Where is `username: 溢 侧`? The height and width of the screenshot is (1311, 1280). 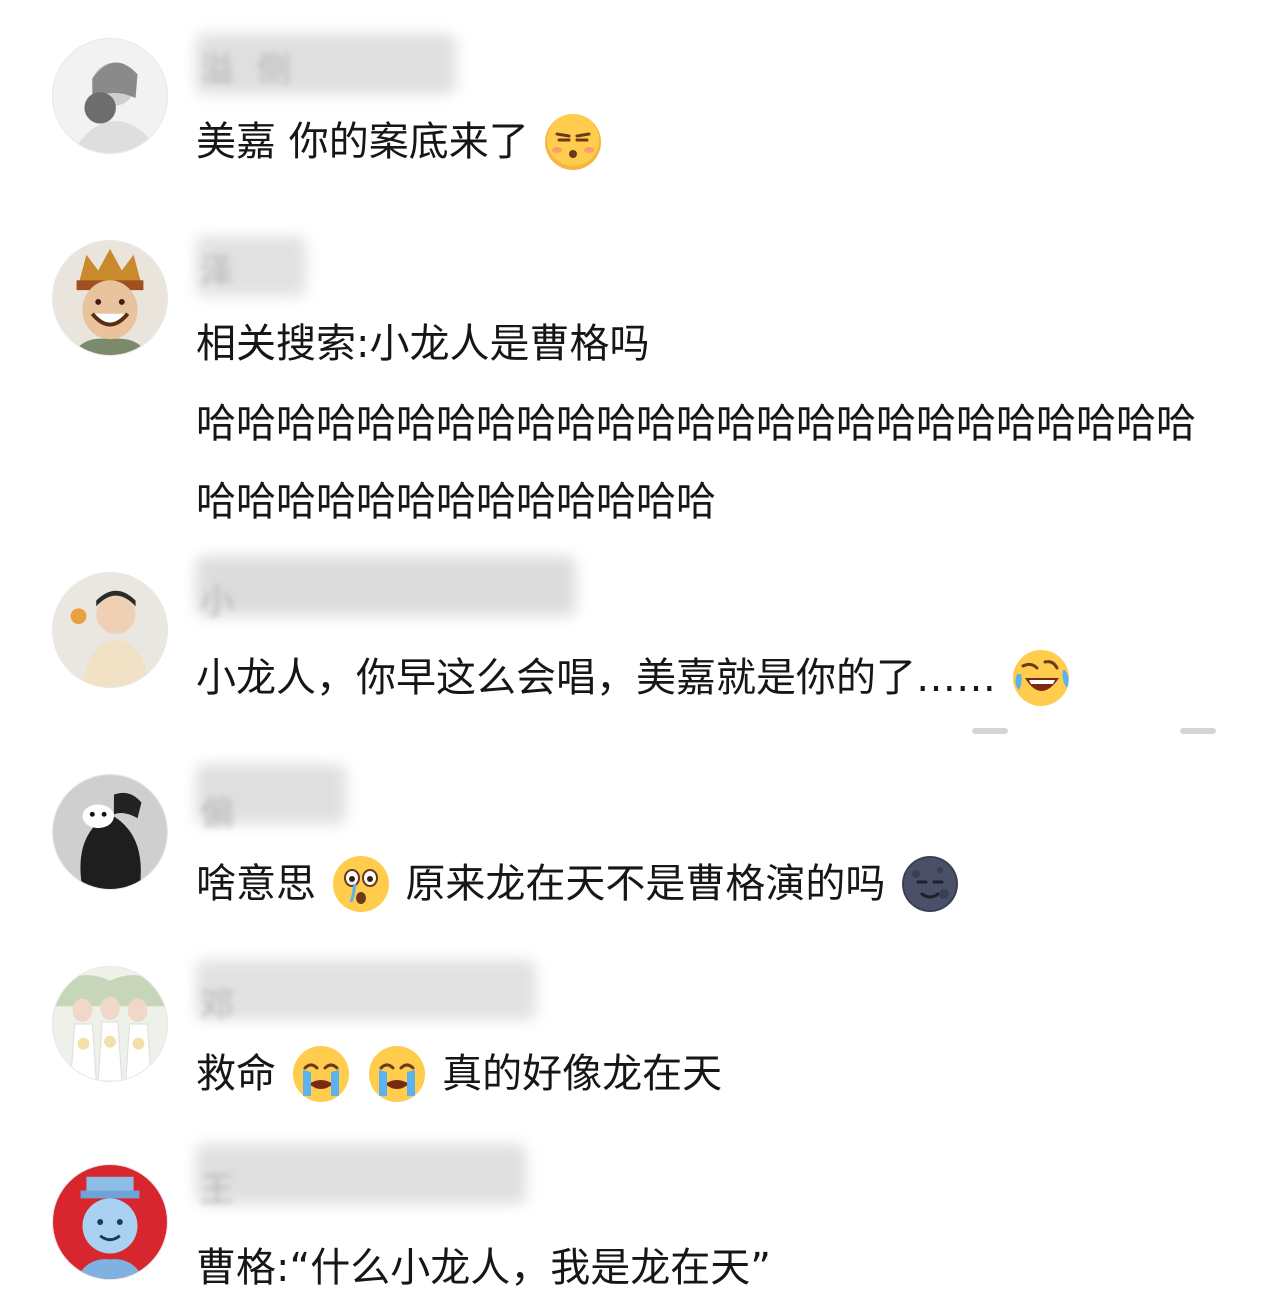
username: 溢 侧 is located at coordinates (248, 70).